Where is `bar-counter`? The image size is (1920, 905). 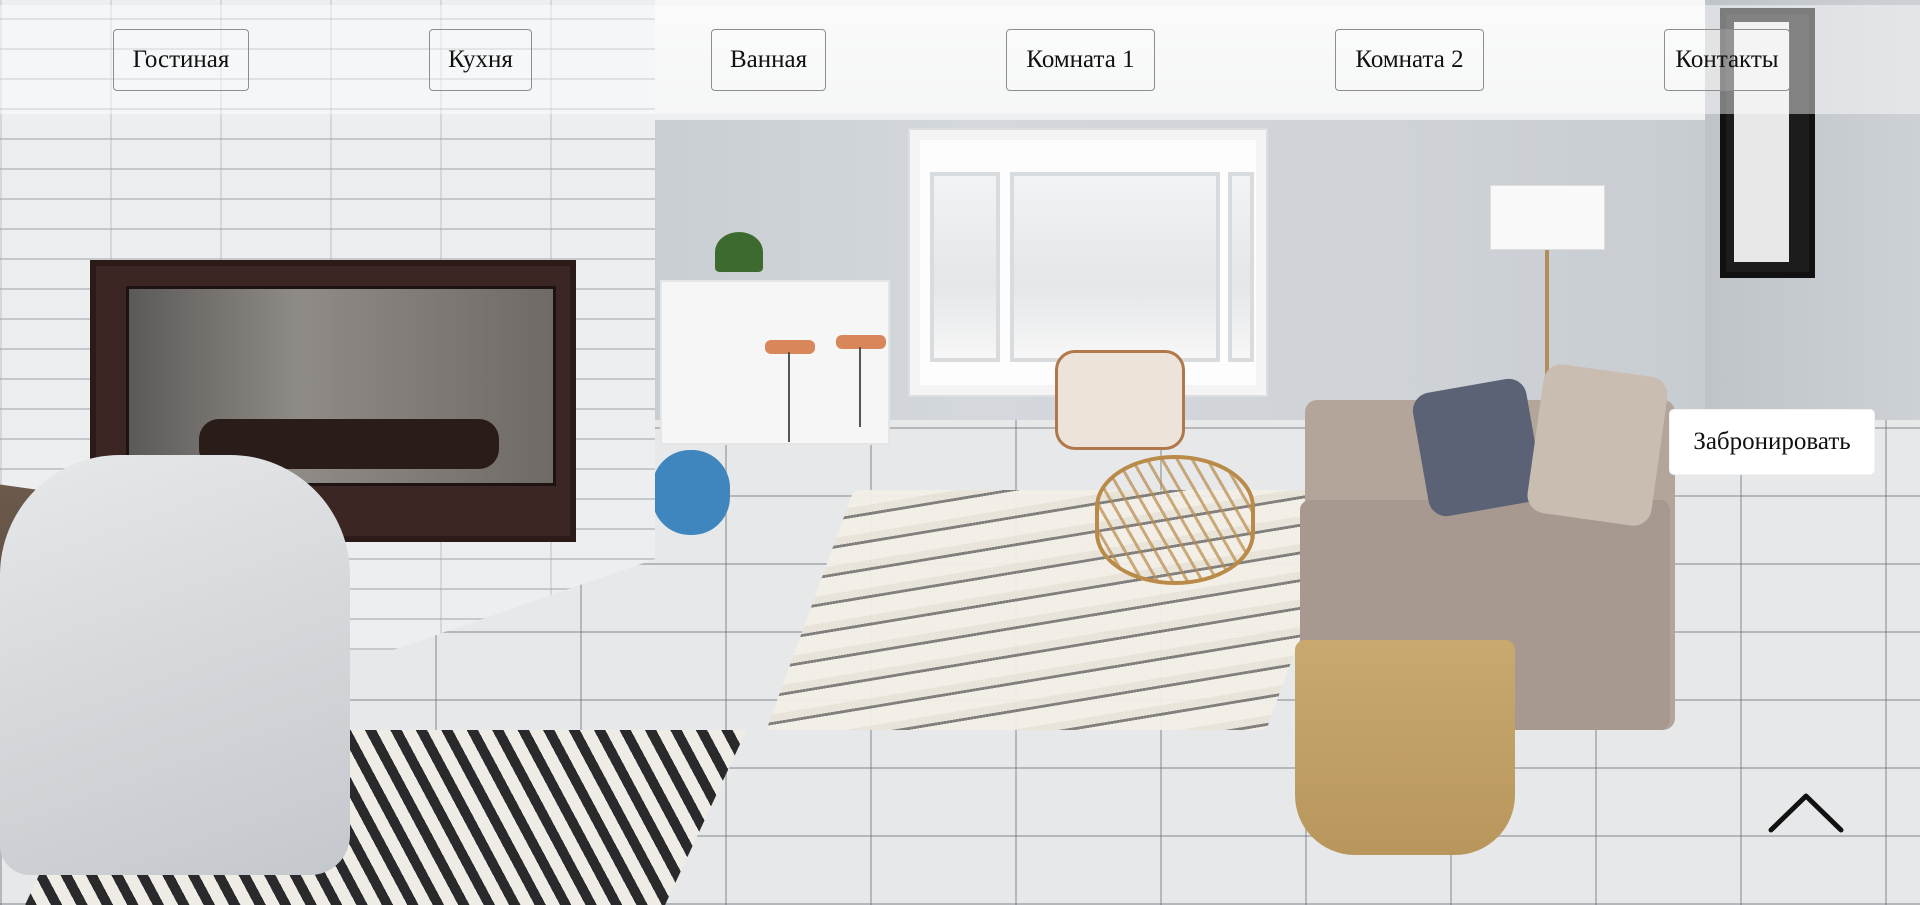
bar-counter is located at coordinates (775, 362).